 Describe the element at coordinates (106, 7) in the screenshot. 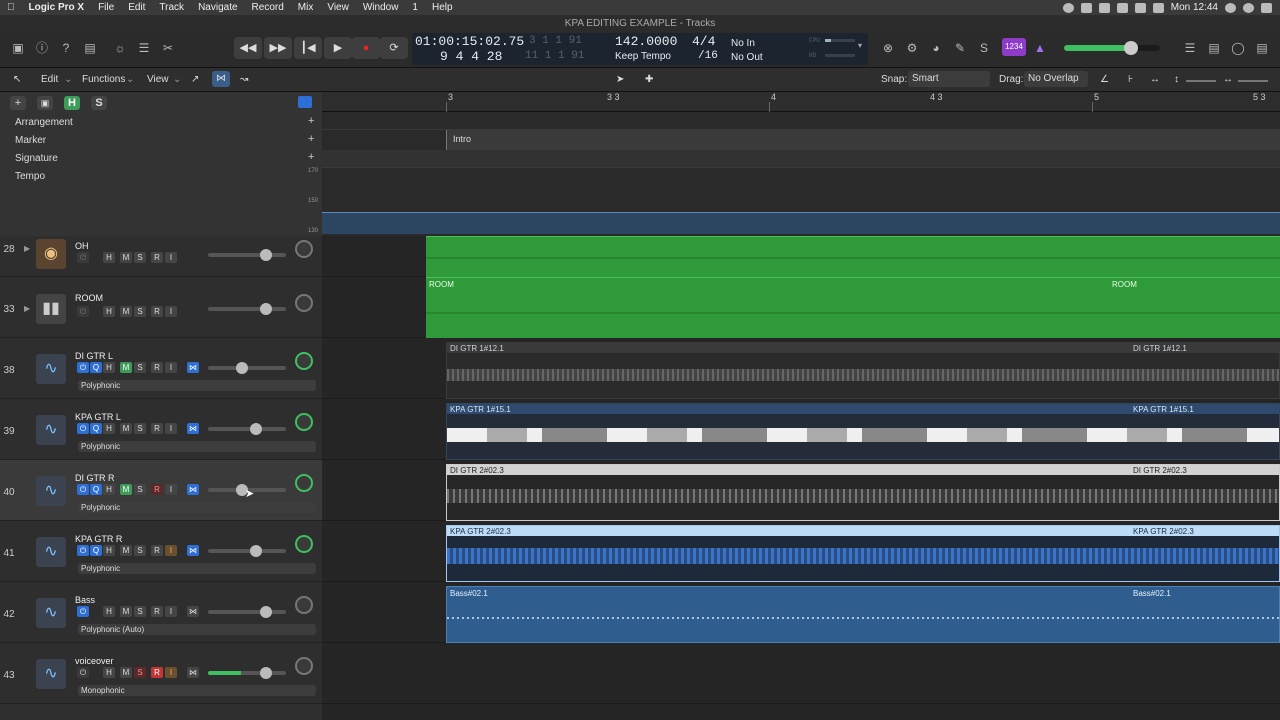

I see `menu-file: File` at that location.